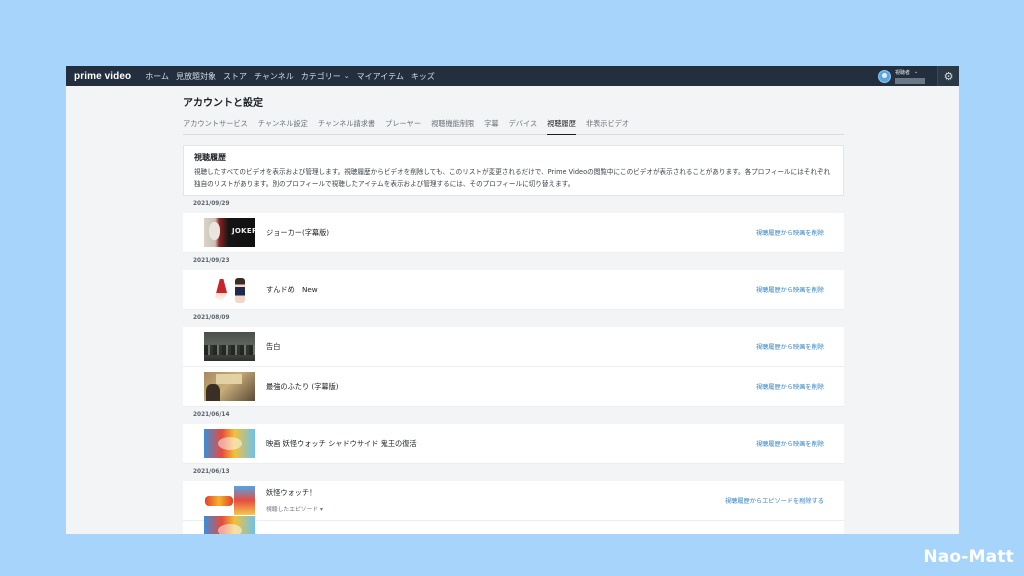 The height and width of the screenshot is (576, 1024). Describe the element at coordinates (211, 204) in the screenshot. I see `date-header: 2021/09/29` at that location.